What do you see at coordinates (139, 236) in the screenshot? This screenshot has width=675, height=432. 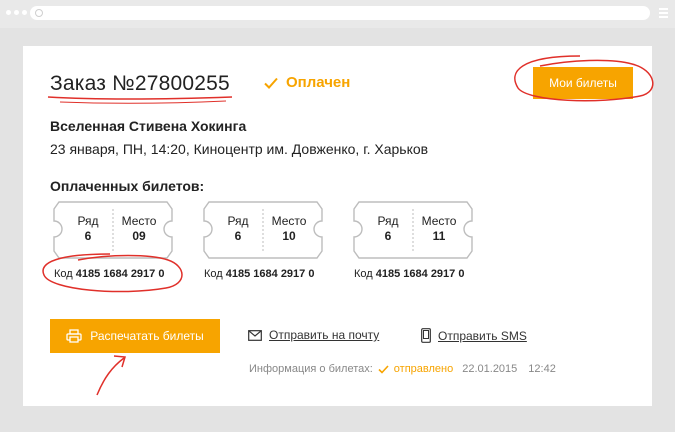 I see `seat-value: 09` at bounding box center [139, 236].